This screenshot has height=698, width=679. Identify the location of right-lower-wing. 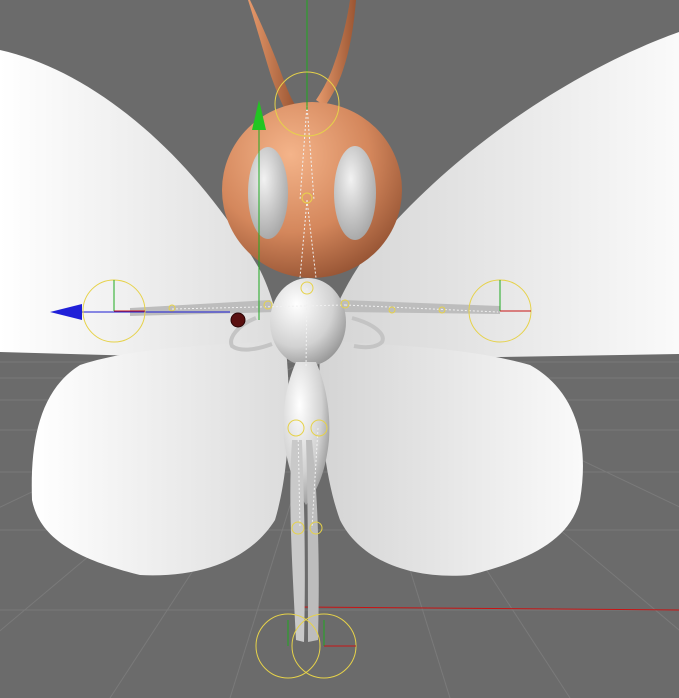
(451, 458).